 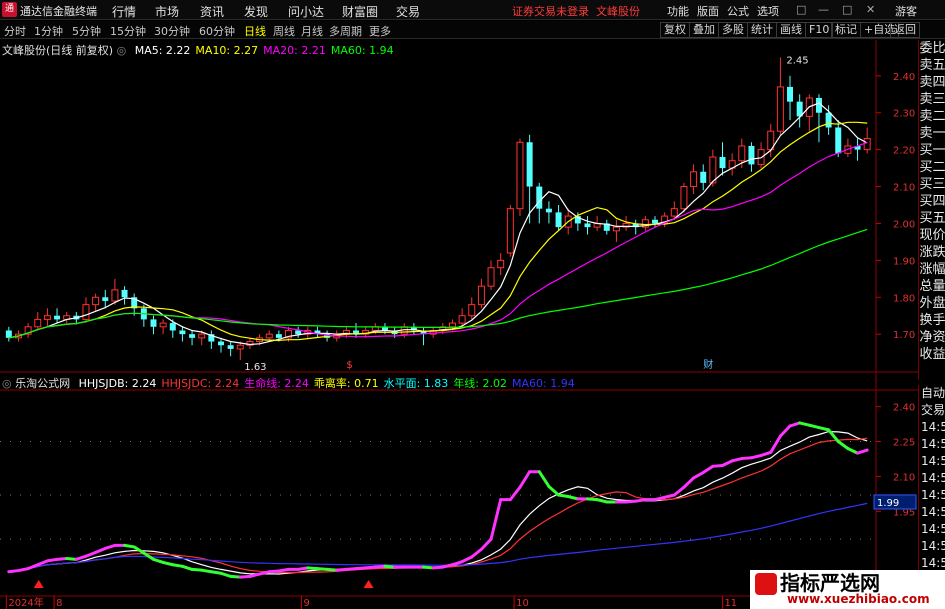 I want to click on tool-back: 返回, so click(x=905, y=30).